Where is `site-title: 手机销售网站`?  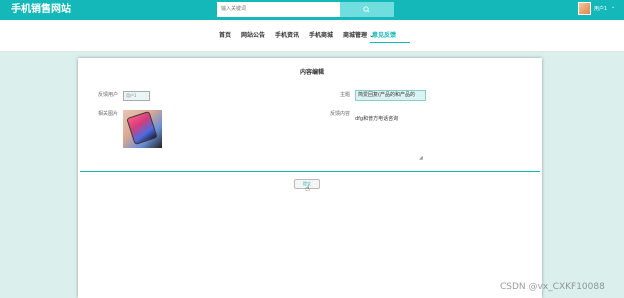
site-title: 手机销售网站 is located at coordinates (41, 10).